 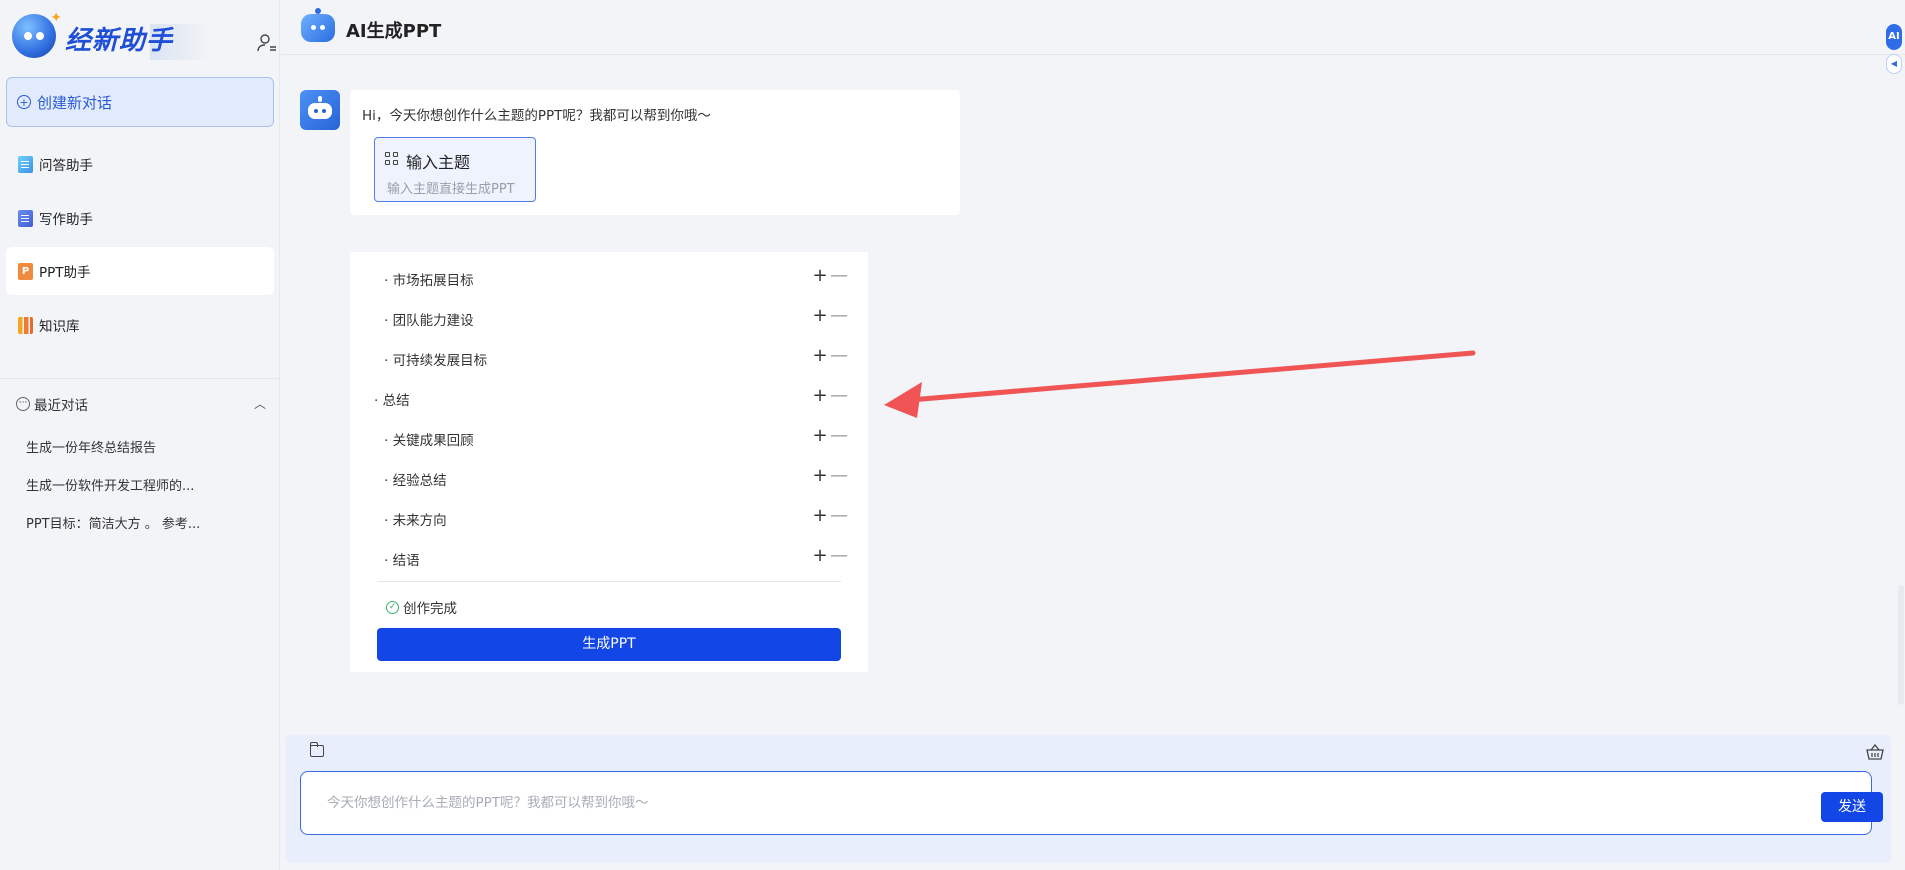 What do you see at coordinates (140, 378) in the screenshot?
I see `sidebar-divider` at bounding box center [140, 378].